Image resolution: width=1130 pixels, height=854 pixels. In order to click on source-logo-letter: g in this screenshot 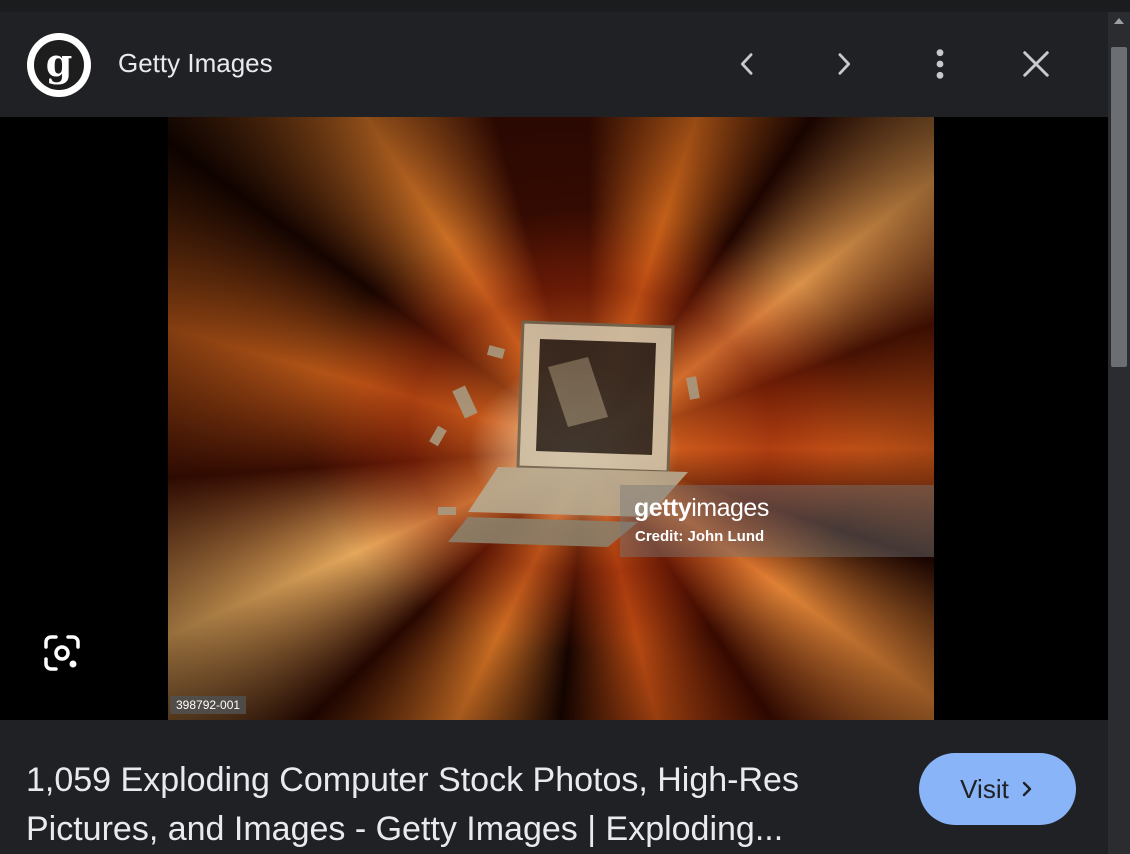, I will do `click(59, 65)`.